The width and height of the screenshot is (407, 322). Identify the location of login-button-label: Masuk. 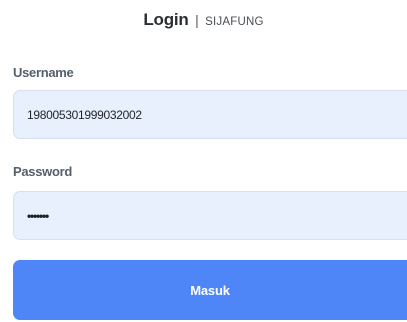
(210, 290).